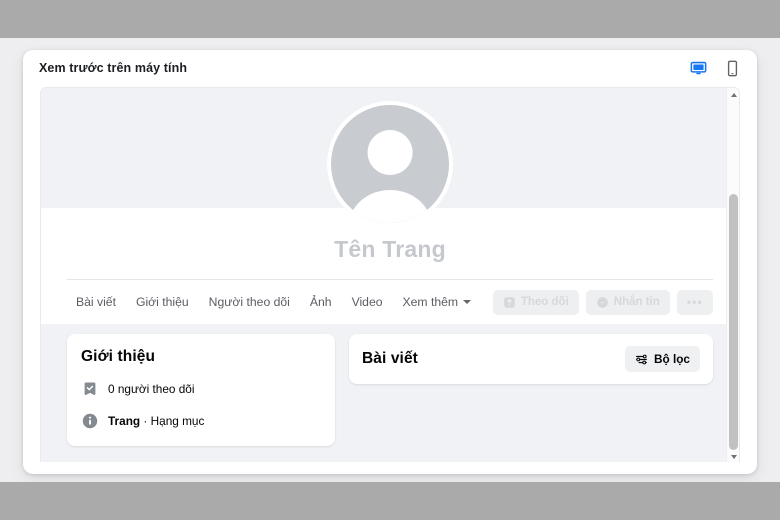 This screenshot has width=780, height=520. I want to click on badge-check-icon, so click(90, 388).